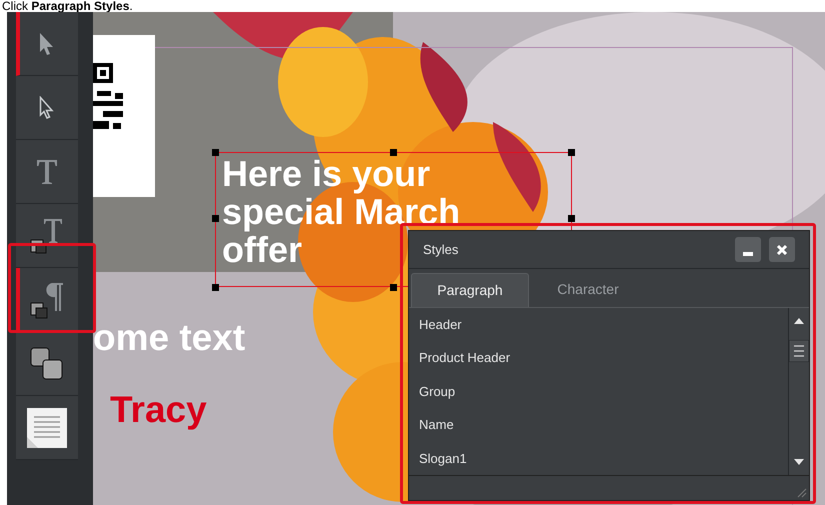 This screenshot has height=505, width=825. I want to click on instruction-text: Click Paragraph Styles., so click(67, 6).